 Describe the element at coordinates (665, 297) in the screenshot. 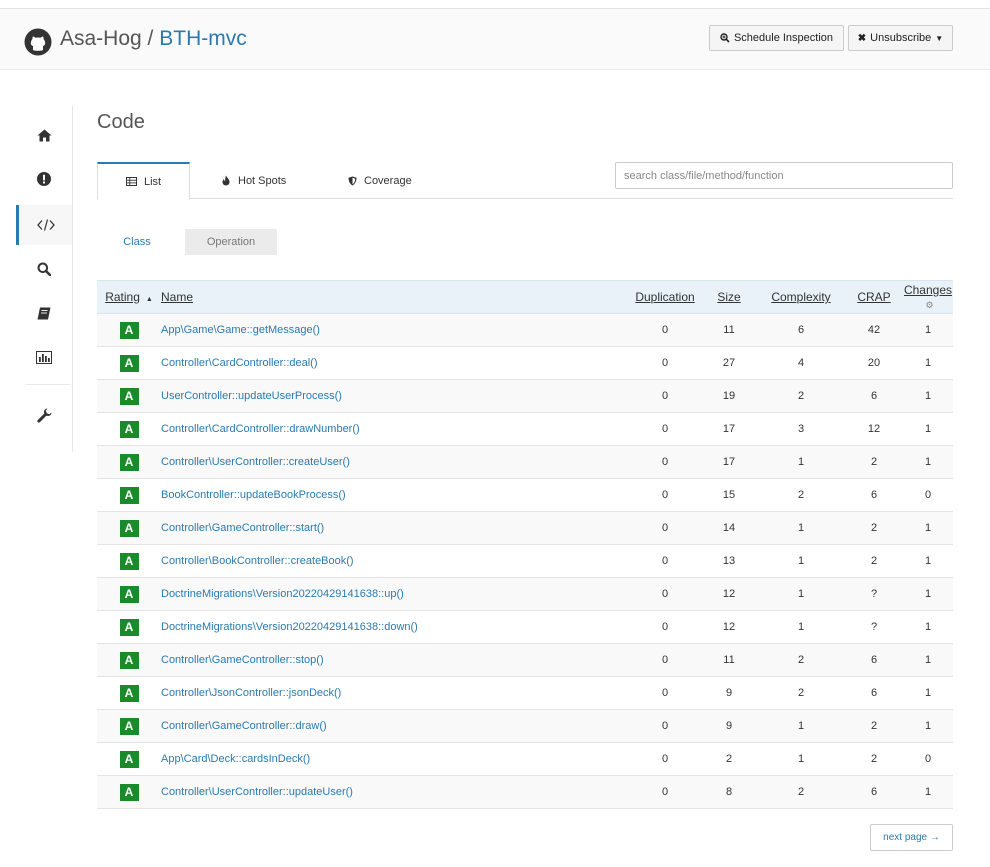

I see `column-header-duplication: Duplication` at that location.